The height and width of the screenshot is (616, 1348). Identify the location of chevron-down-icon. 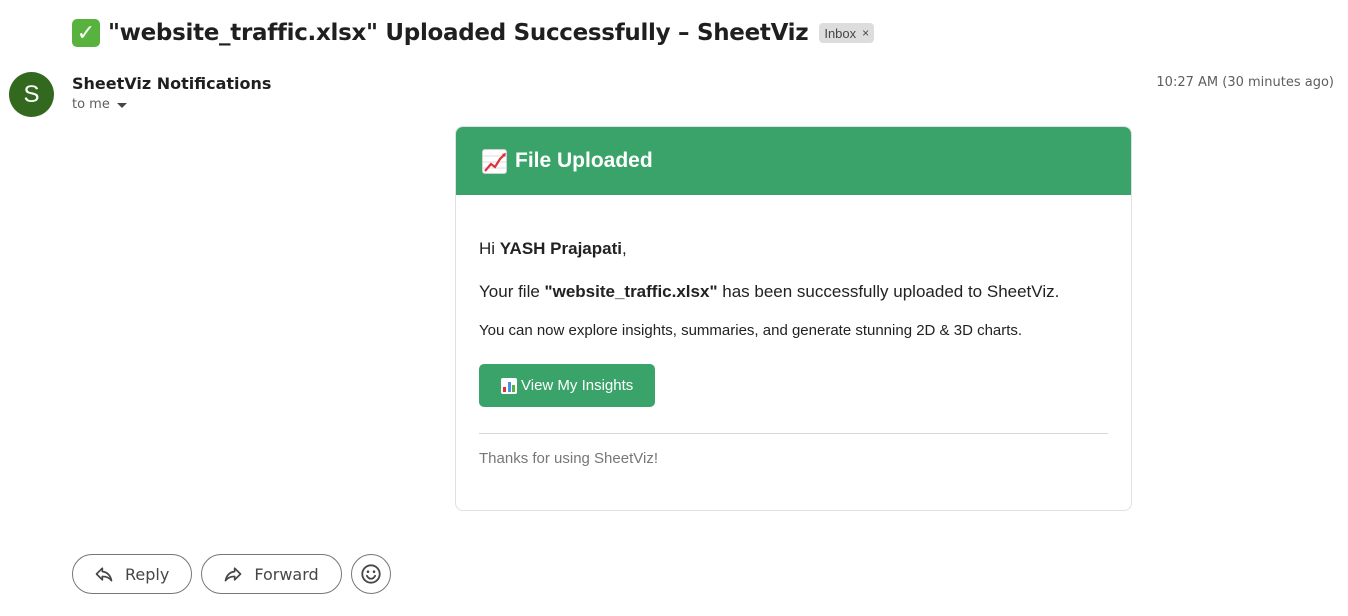
(121, 105).